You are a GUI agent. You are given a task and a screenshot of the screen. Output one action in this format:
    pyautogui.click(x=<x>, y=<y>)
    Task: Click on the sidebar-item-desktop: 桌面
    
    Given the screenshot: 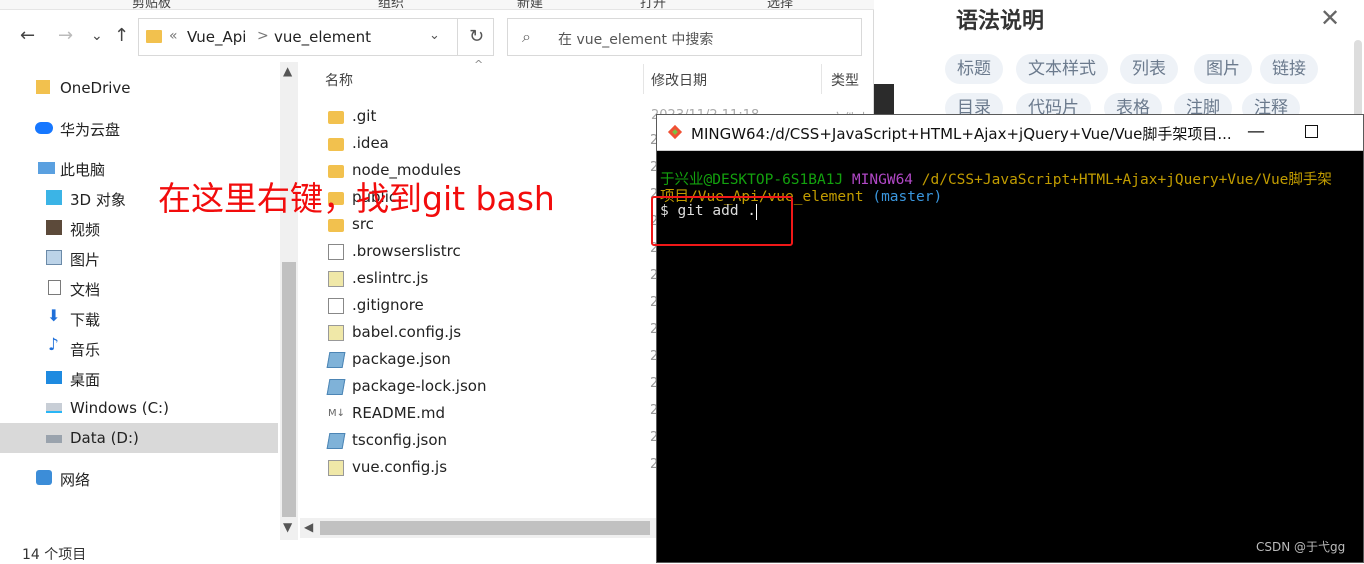 What is the action you would take?
    pyautogui.click(x=139, y=378)
    